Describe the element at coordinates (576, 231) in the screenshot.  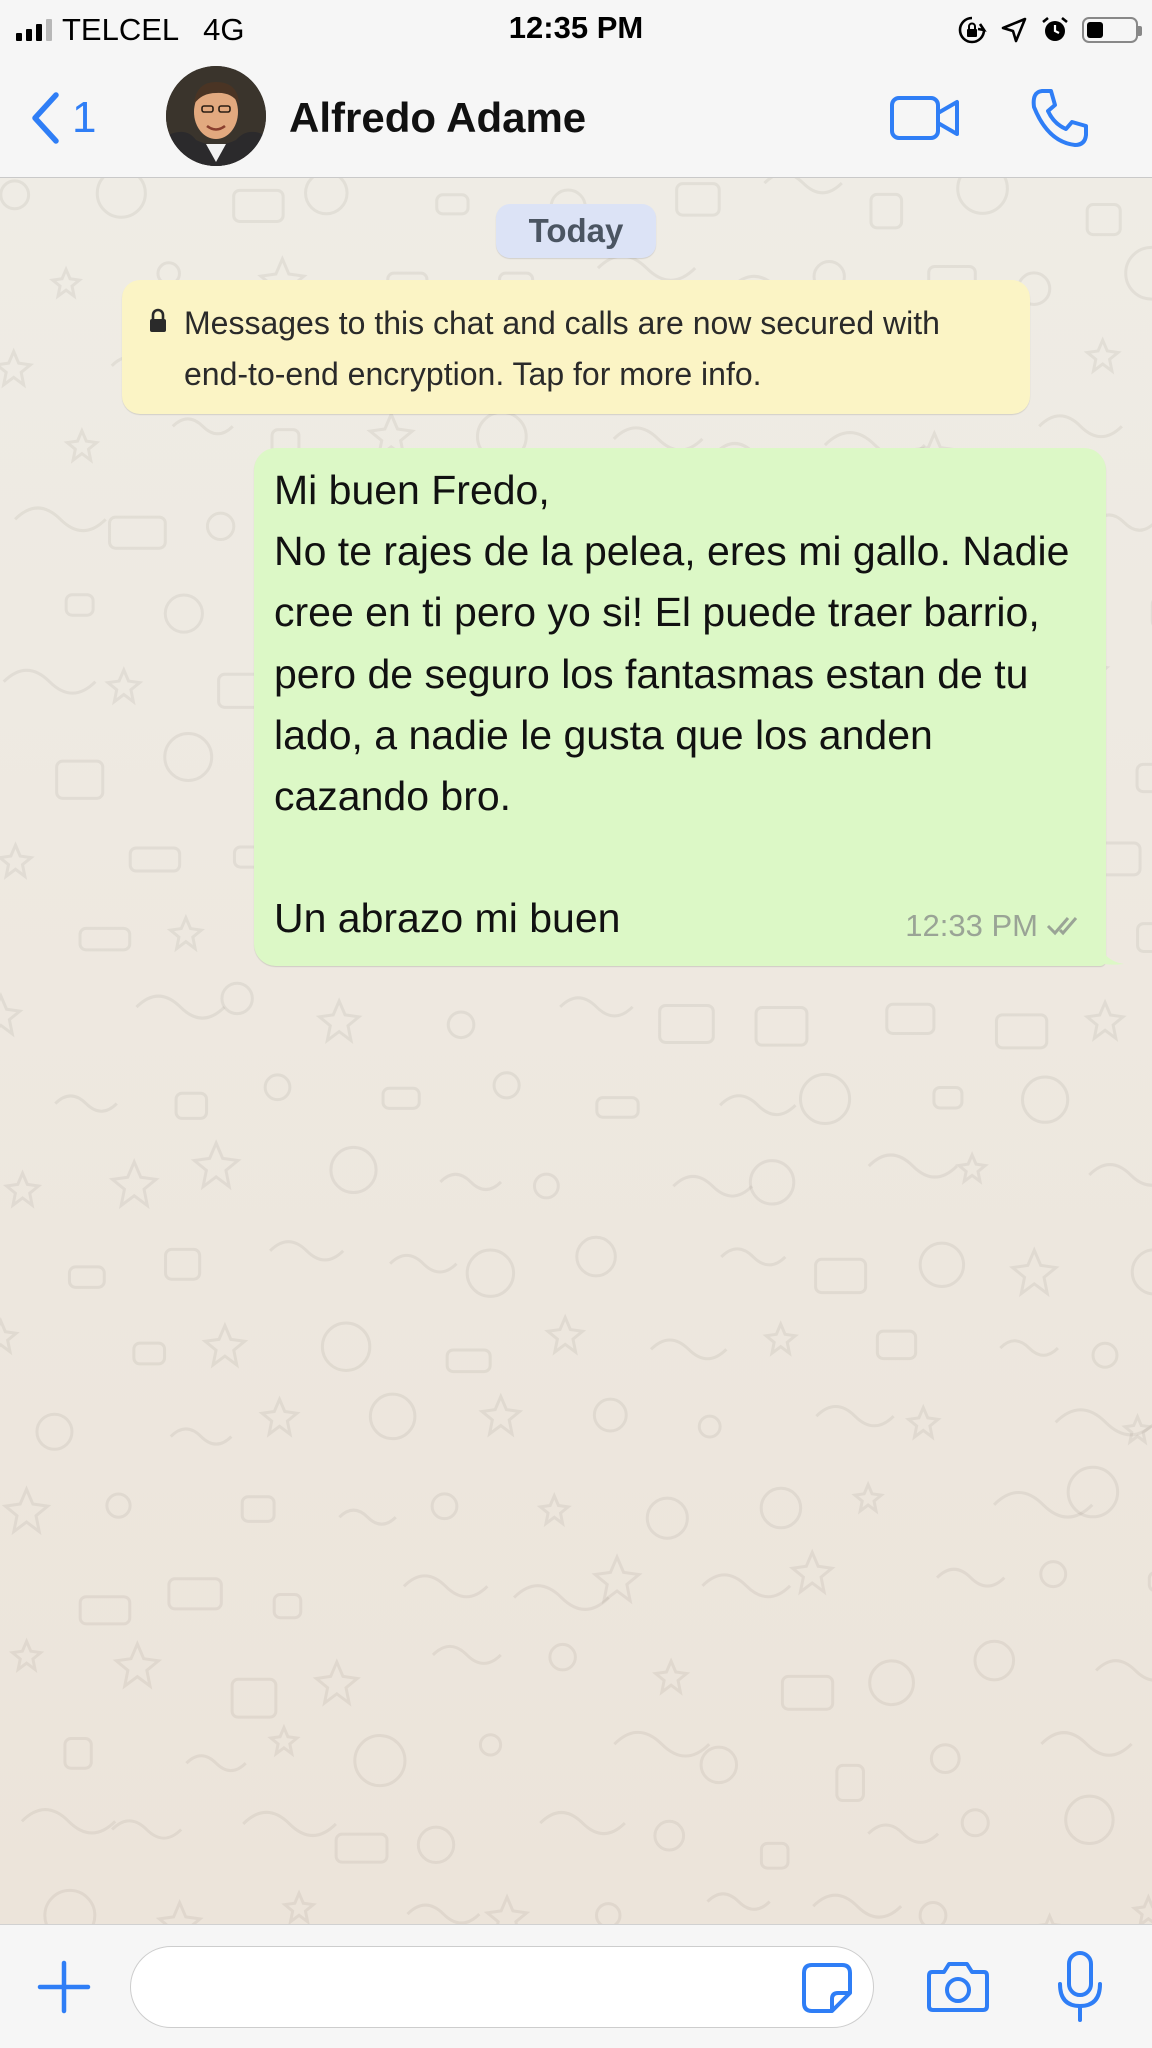
I see `date-separator: Today` at that location.